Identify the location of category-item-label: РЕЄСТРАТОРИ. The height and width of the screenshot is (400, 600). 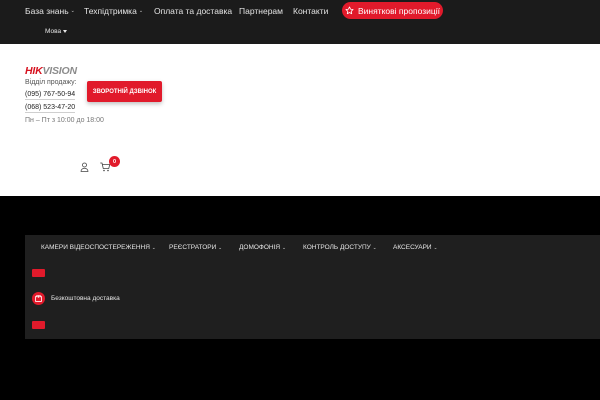
(193, 247).